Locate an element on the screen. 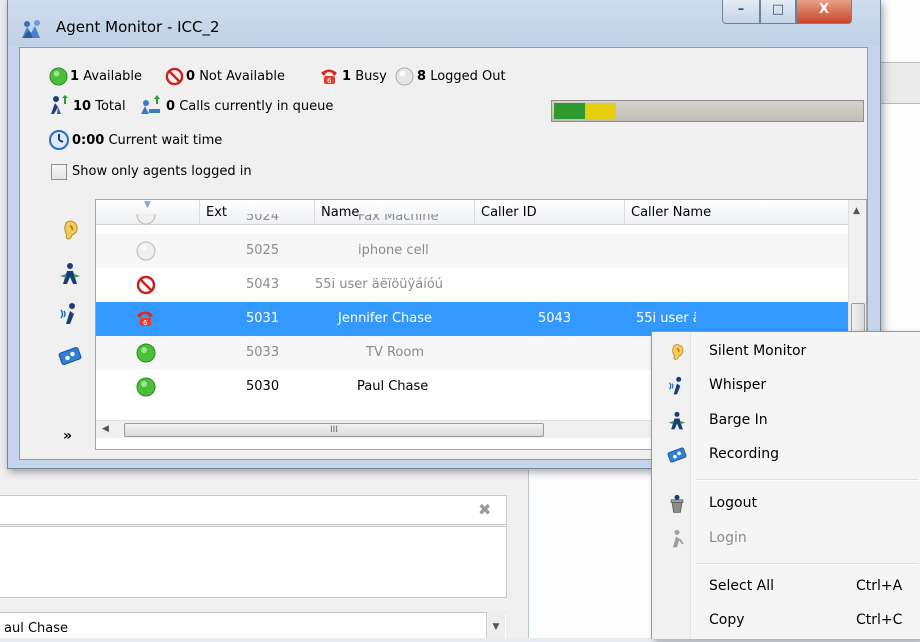  scroll-up-icon: ▲ is located at coordinates (856, 211).